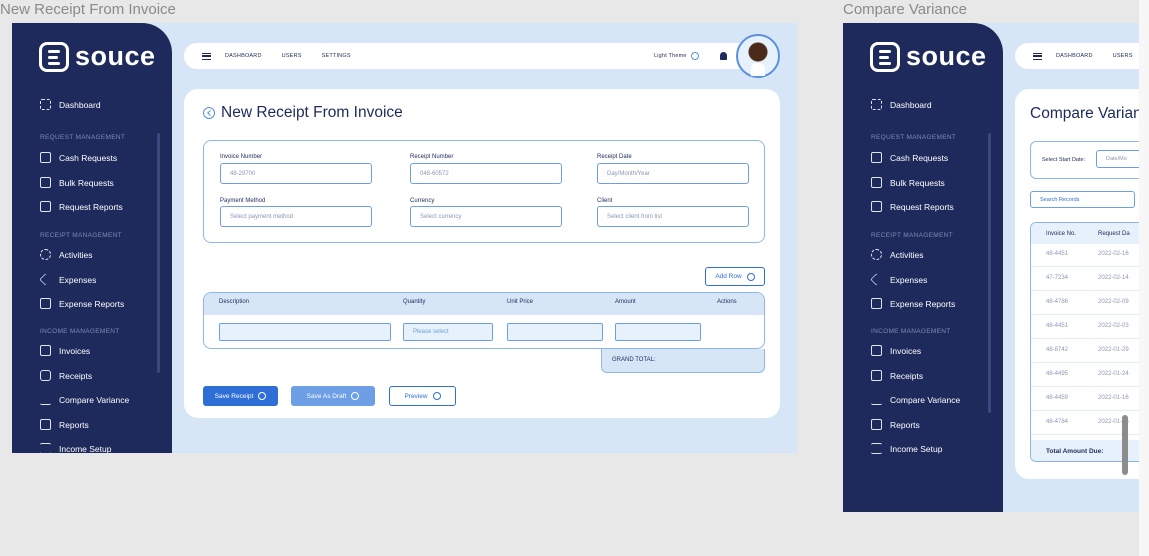  I want to click on row-invoice-no: 48-4451, so click(1057, 254).